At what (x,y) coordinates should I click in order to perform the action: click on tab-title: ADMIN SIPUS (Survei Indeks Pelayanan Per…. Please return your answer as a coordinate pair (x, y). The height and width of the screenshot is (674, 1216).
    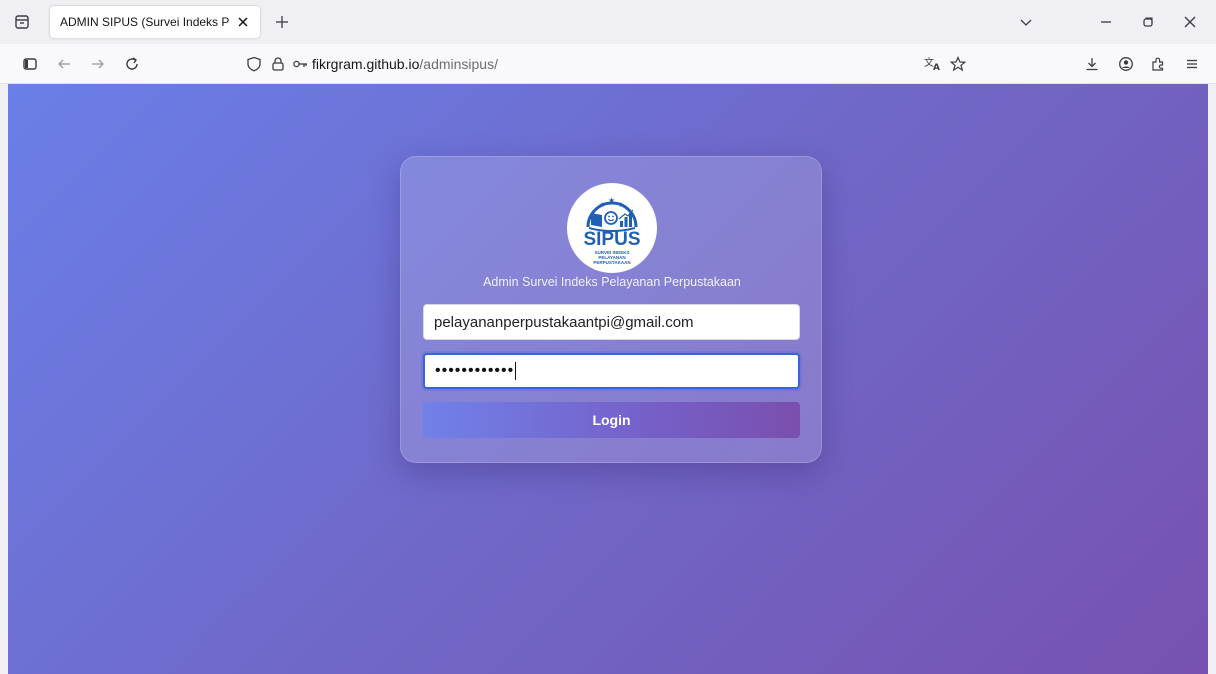
    Looking at the image, I should click on (145, 22).